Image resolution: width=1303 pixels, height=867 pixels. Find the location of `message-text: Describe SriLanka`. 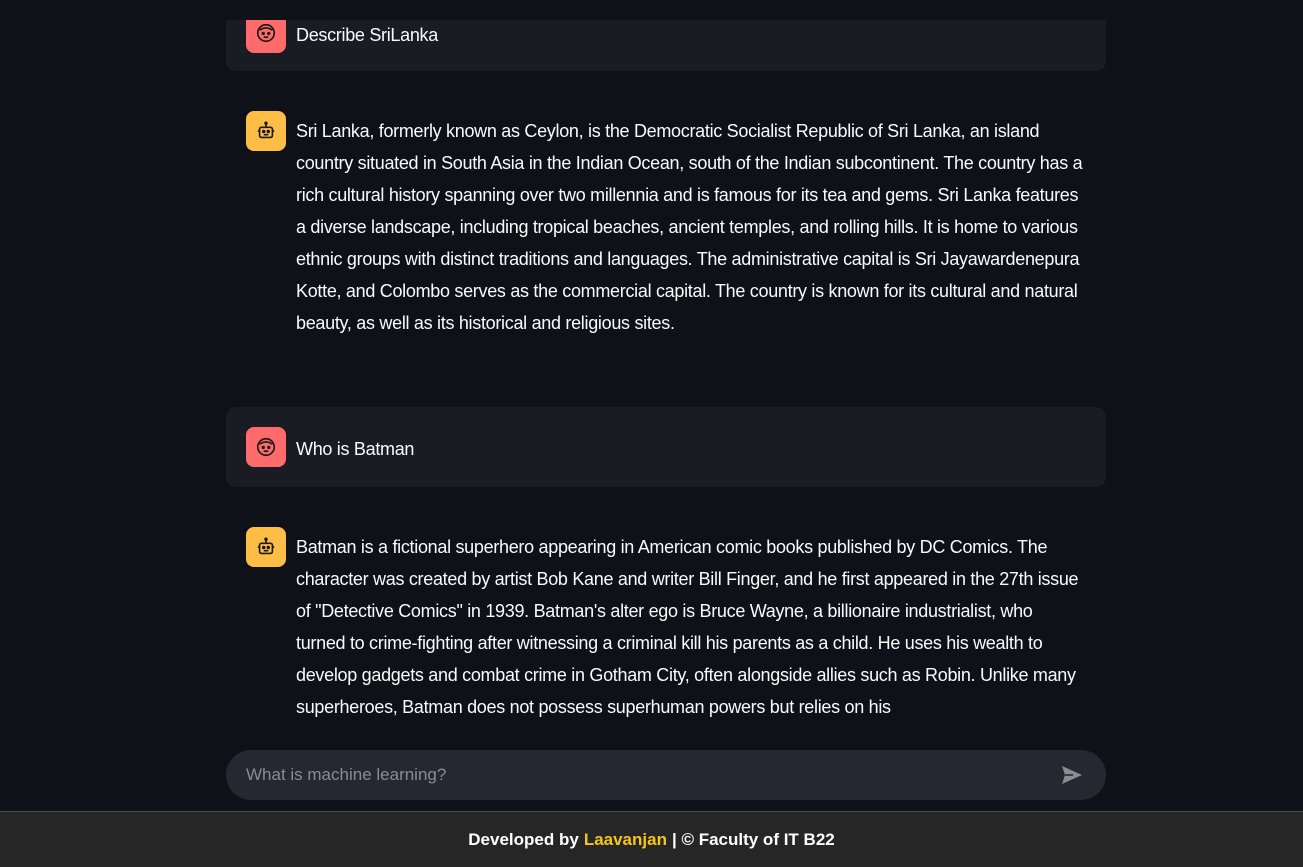

message-text: Describe SriLanka is located at coordinates (367, 35).